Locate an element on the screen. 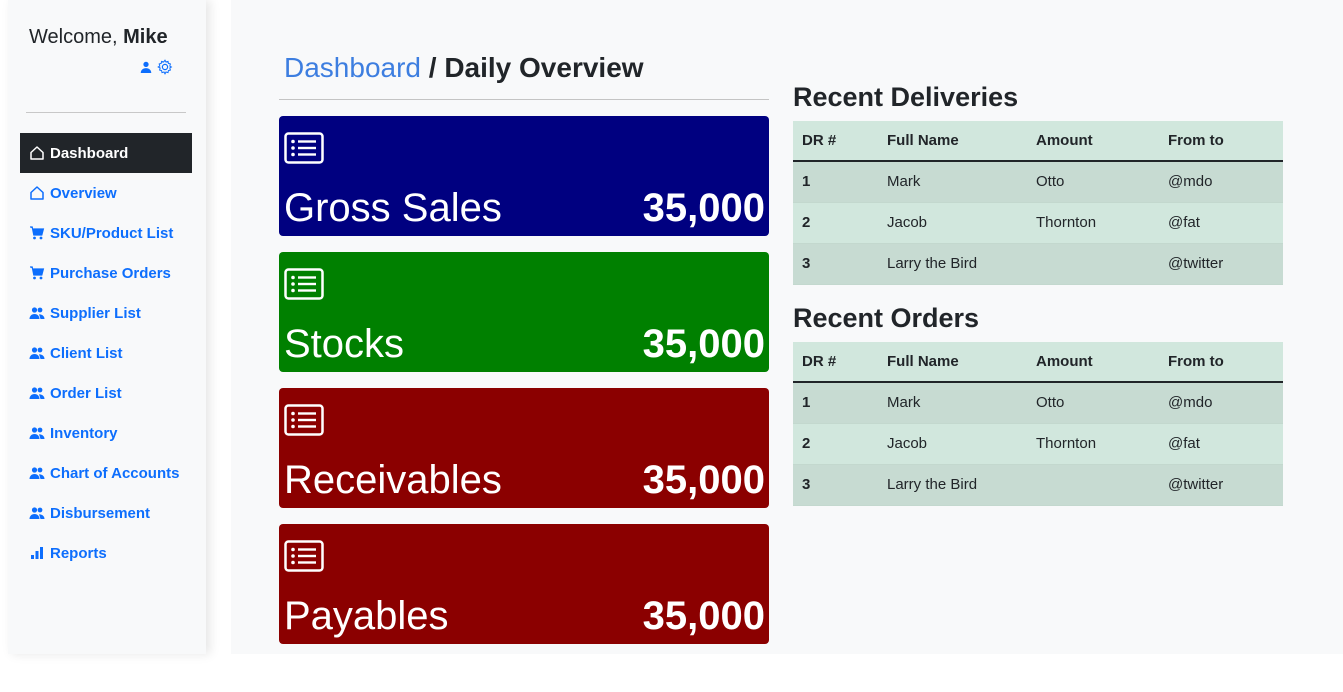  recent-orders-title: Recent Orders is located at coordinates (886, 318).